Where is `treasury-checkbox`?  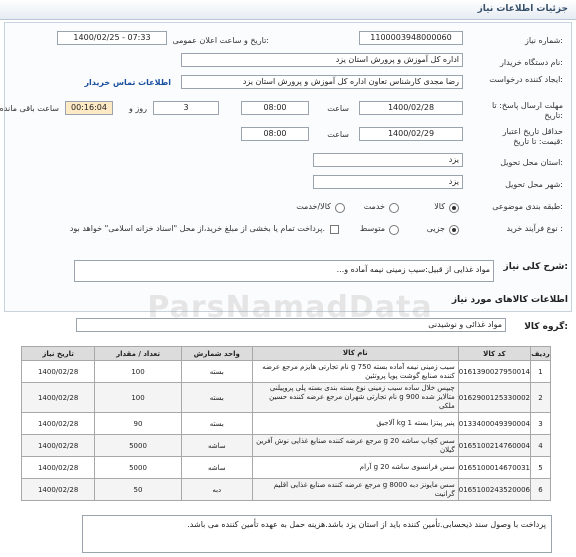 treasury-checkbox is located at coordinates (334, 229).